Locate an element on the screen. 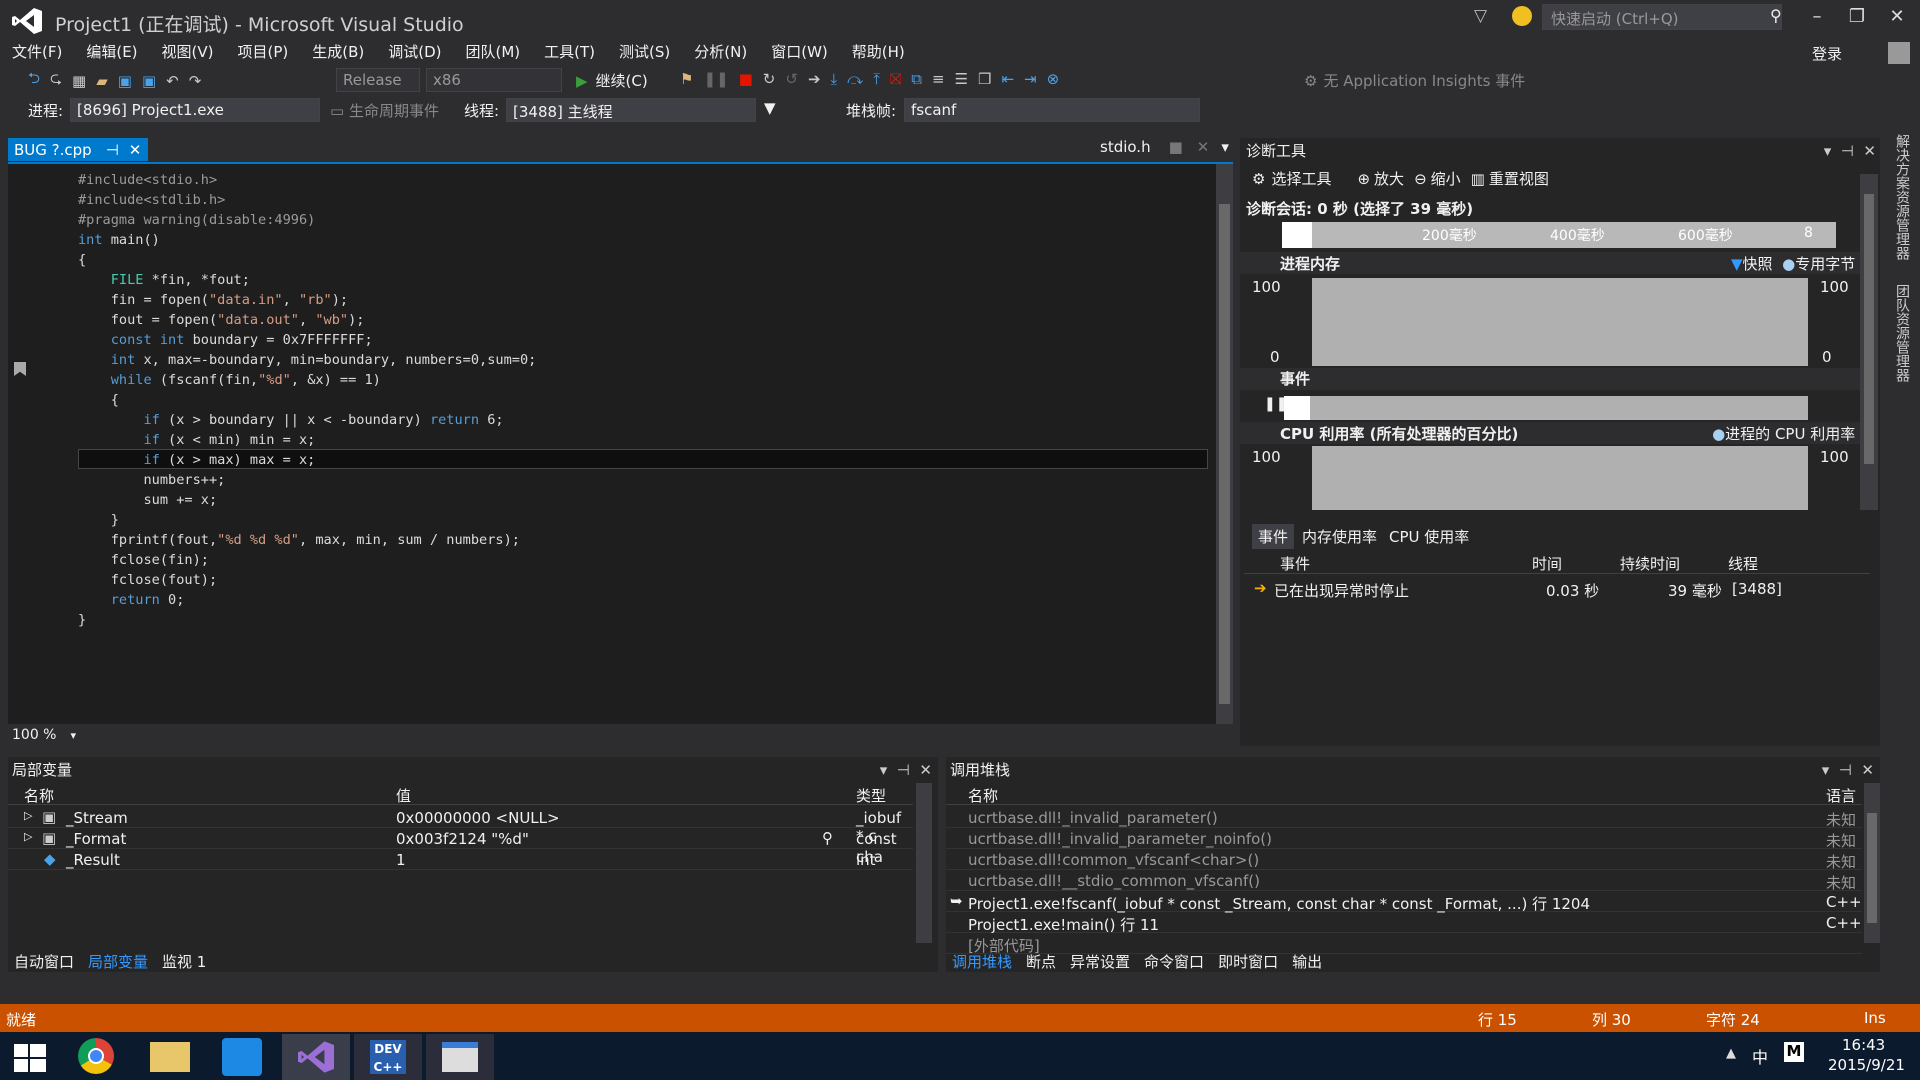 The width and height of the screenshot is (1920, 1080). editor-vertical-scrollbar is located at coordinates (1224, 445).